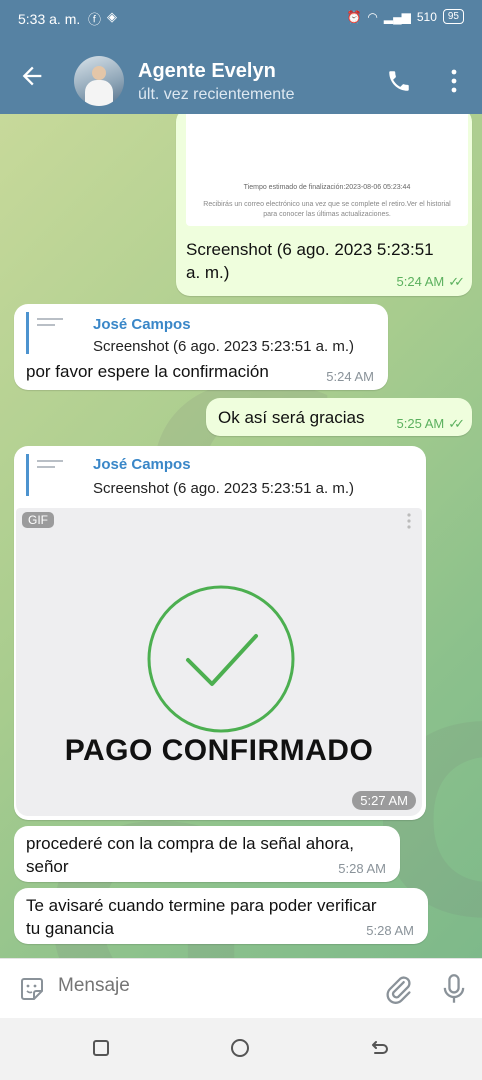 Image resolution: width=482 pixels, height=1080 pixels. I want to click on message-bubble-outgoing: Ok así será gracias 5:25 AM ✓✓, so click(339, 417).